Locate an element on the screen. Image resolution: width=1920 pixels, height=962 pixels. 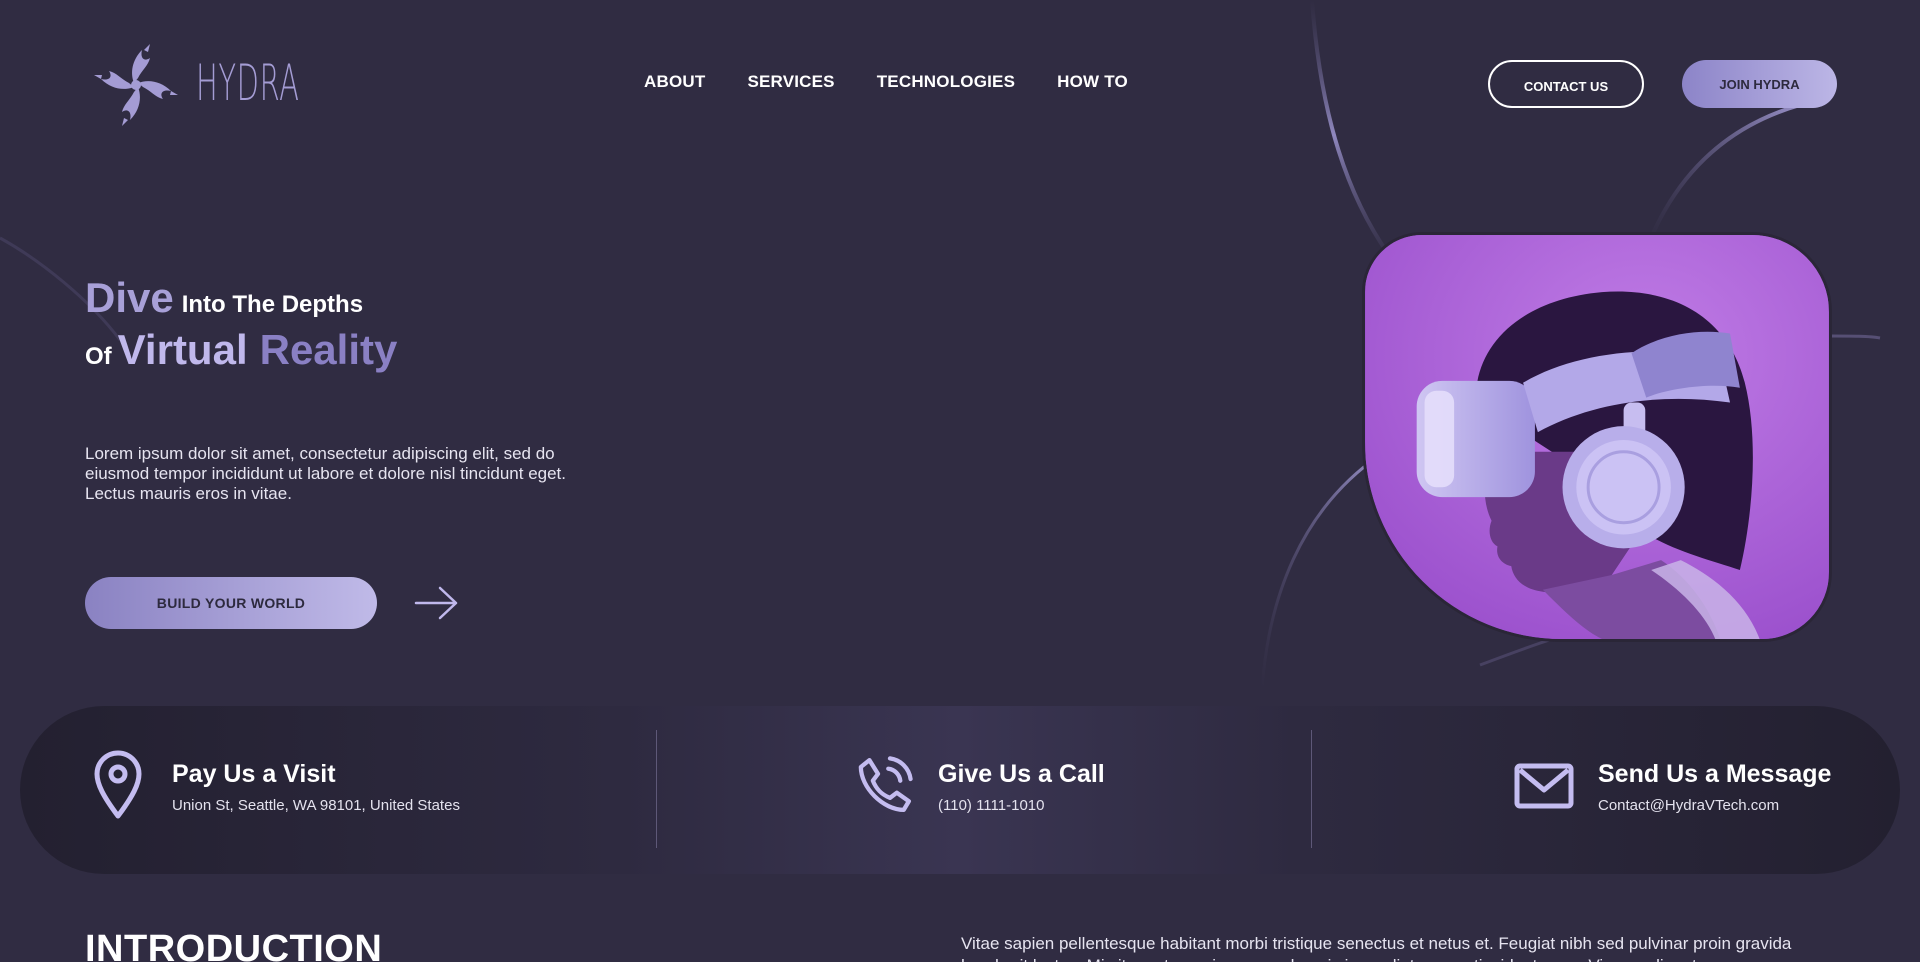
introduction-heading: INTRODUCTION is located at coordinates (234, 945).